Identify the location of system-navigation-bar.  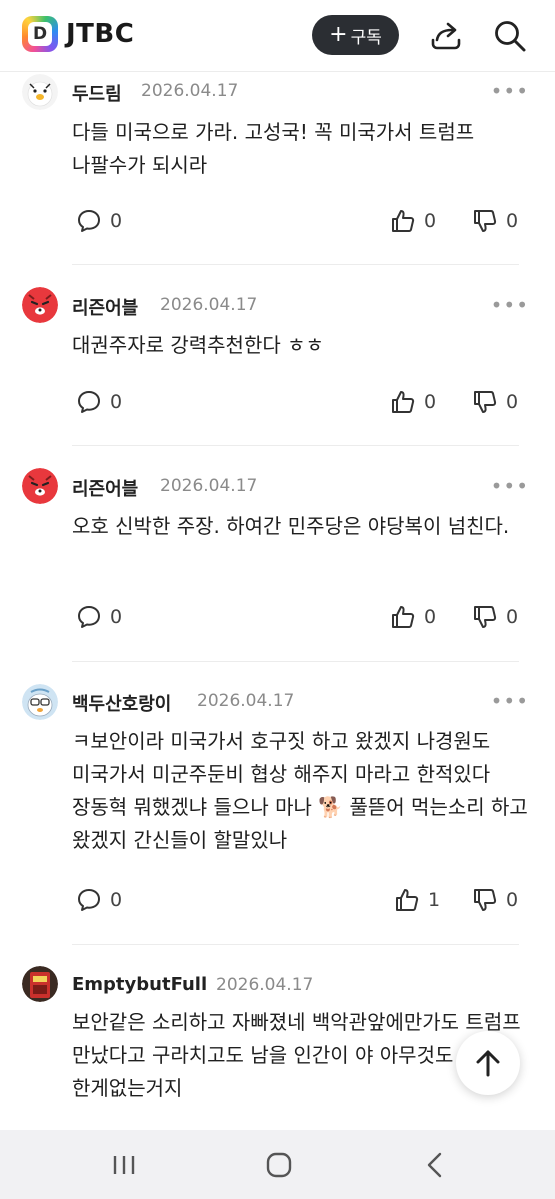
(277, 1164).